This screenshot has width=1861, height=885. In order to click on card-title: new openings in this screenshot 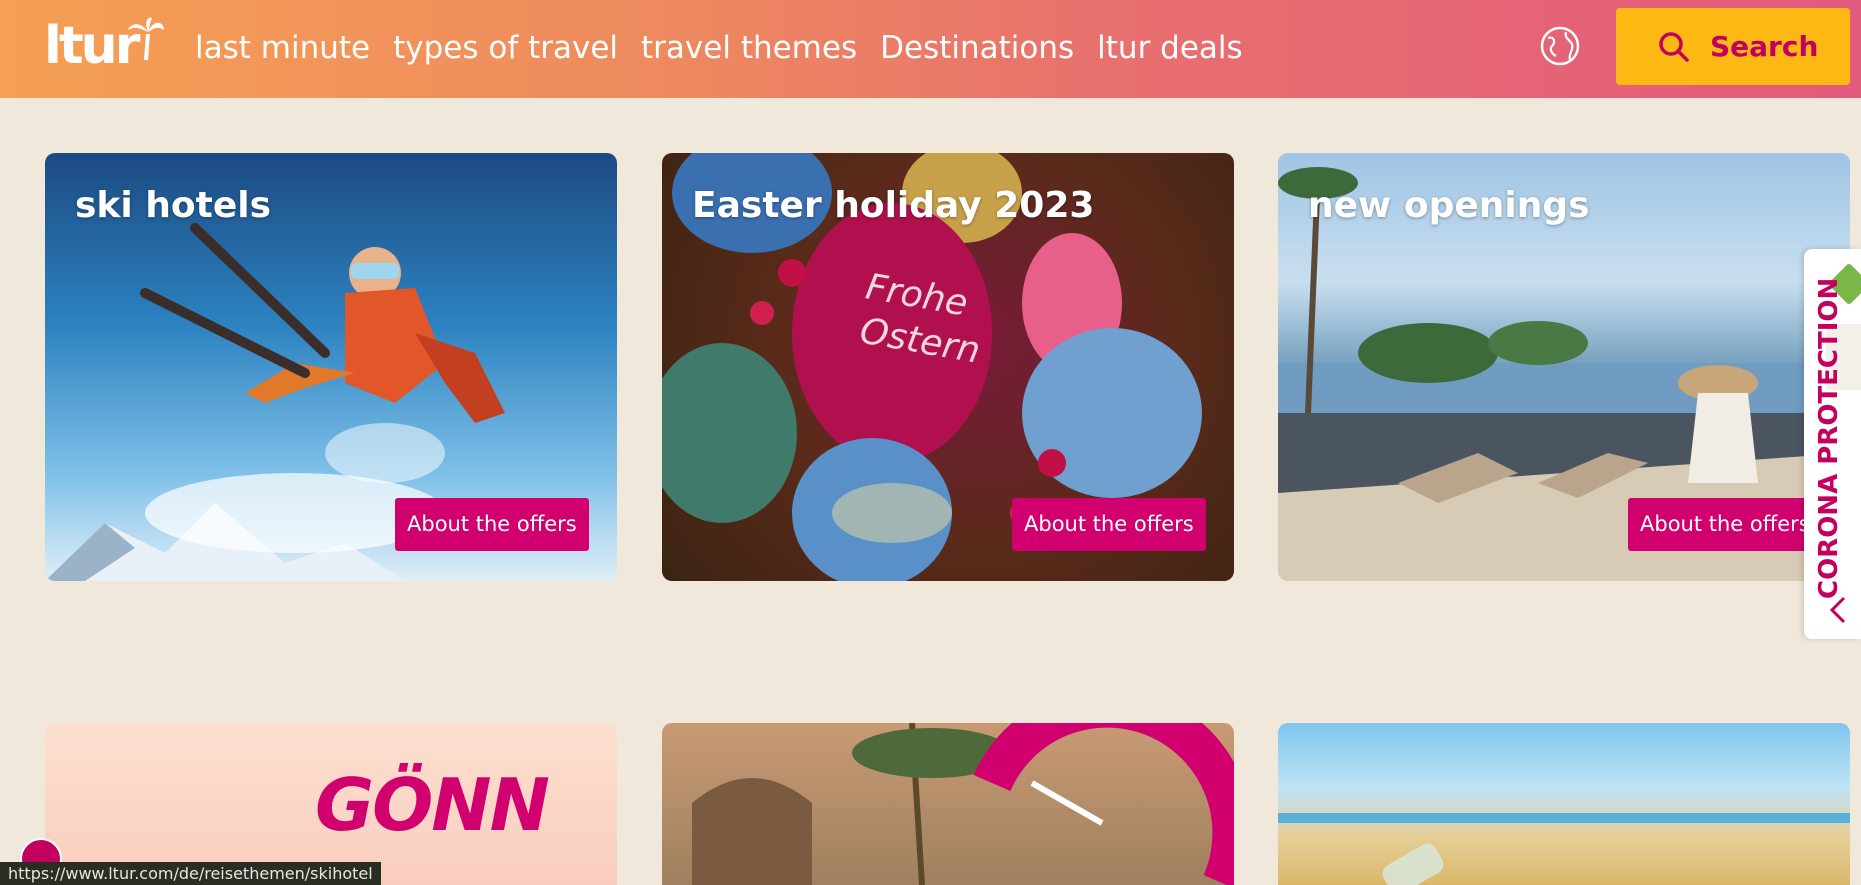, I will do `click(1449, 205)`.